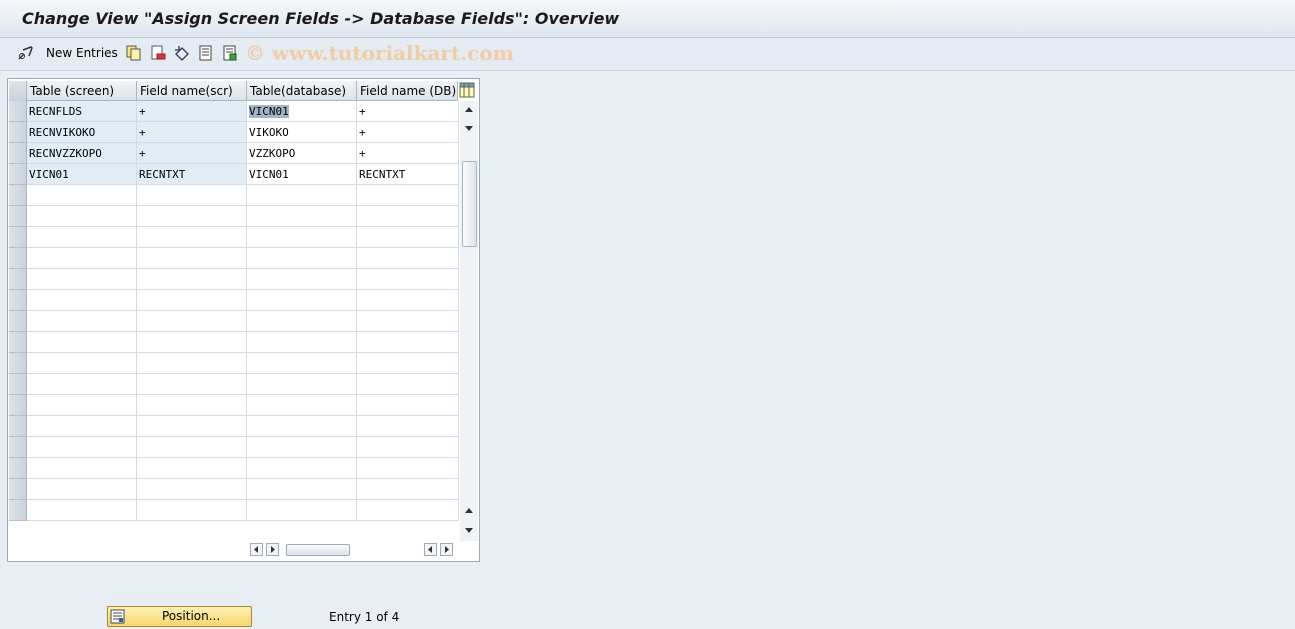  Describe the element at coordinates (256, 549) in the screenshot. I see `scroll-left-button` at that location.